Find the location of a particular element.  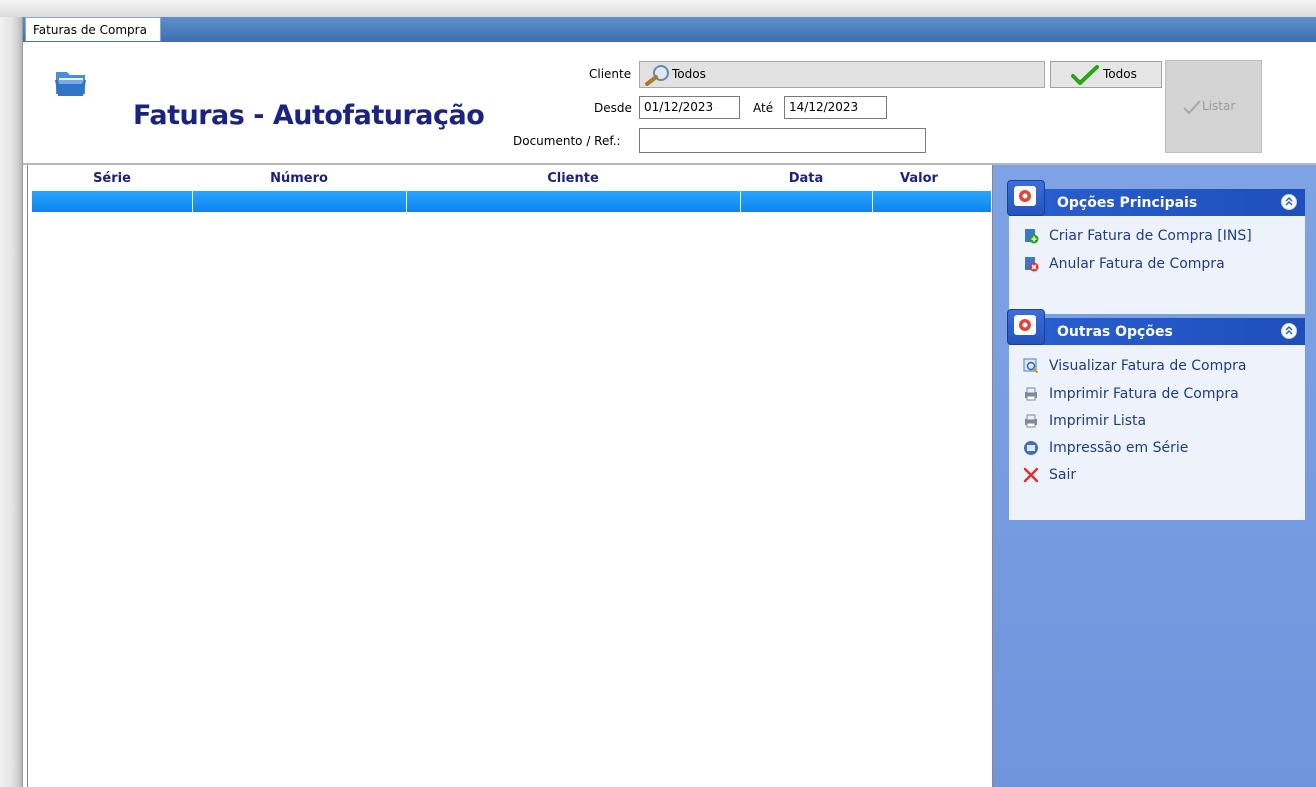

grid-header: Série Número Cliente Data Valor is located at coordinates (510, 178).